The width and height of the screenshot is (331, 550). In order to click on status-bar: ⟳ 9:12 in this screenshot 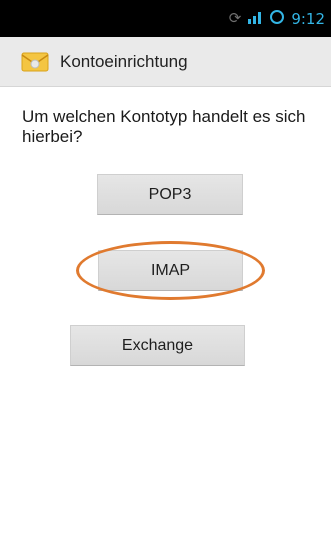, I will do `click(165, 18)`.